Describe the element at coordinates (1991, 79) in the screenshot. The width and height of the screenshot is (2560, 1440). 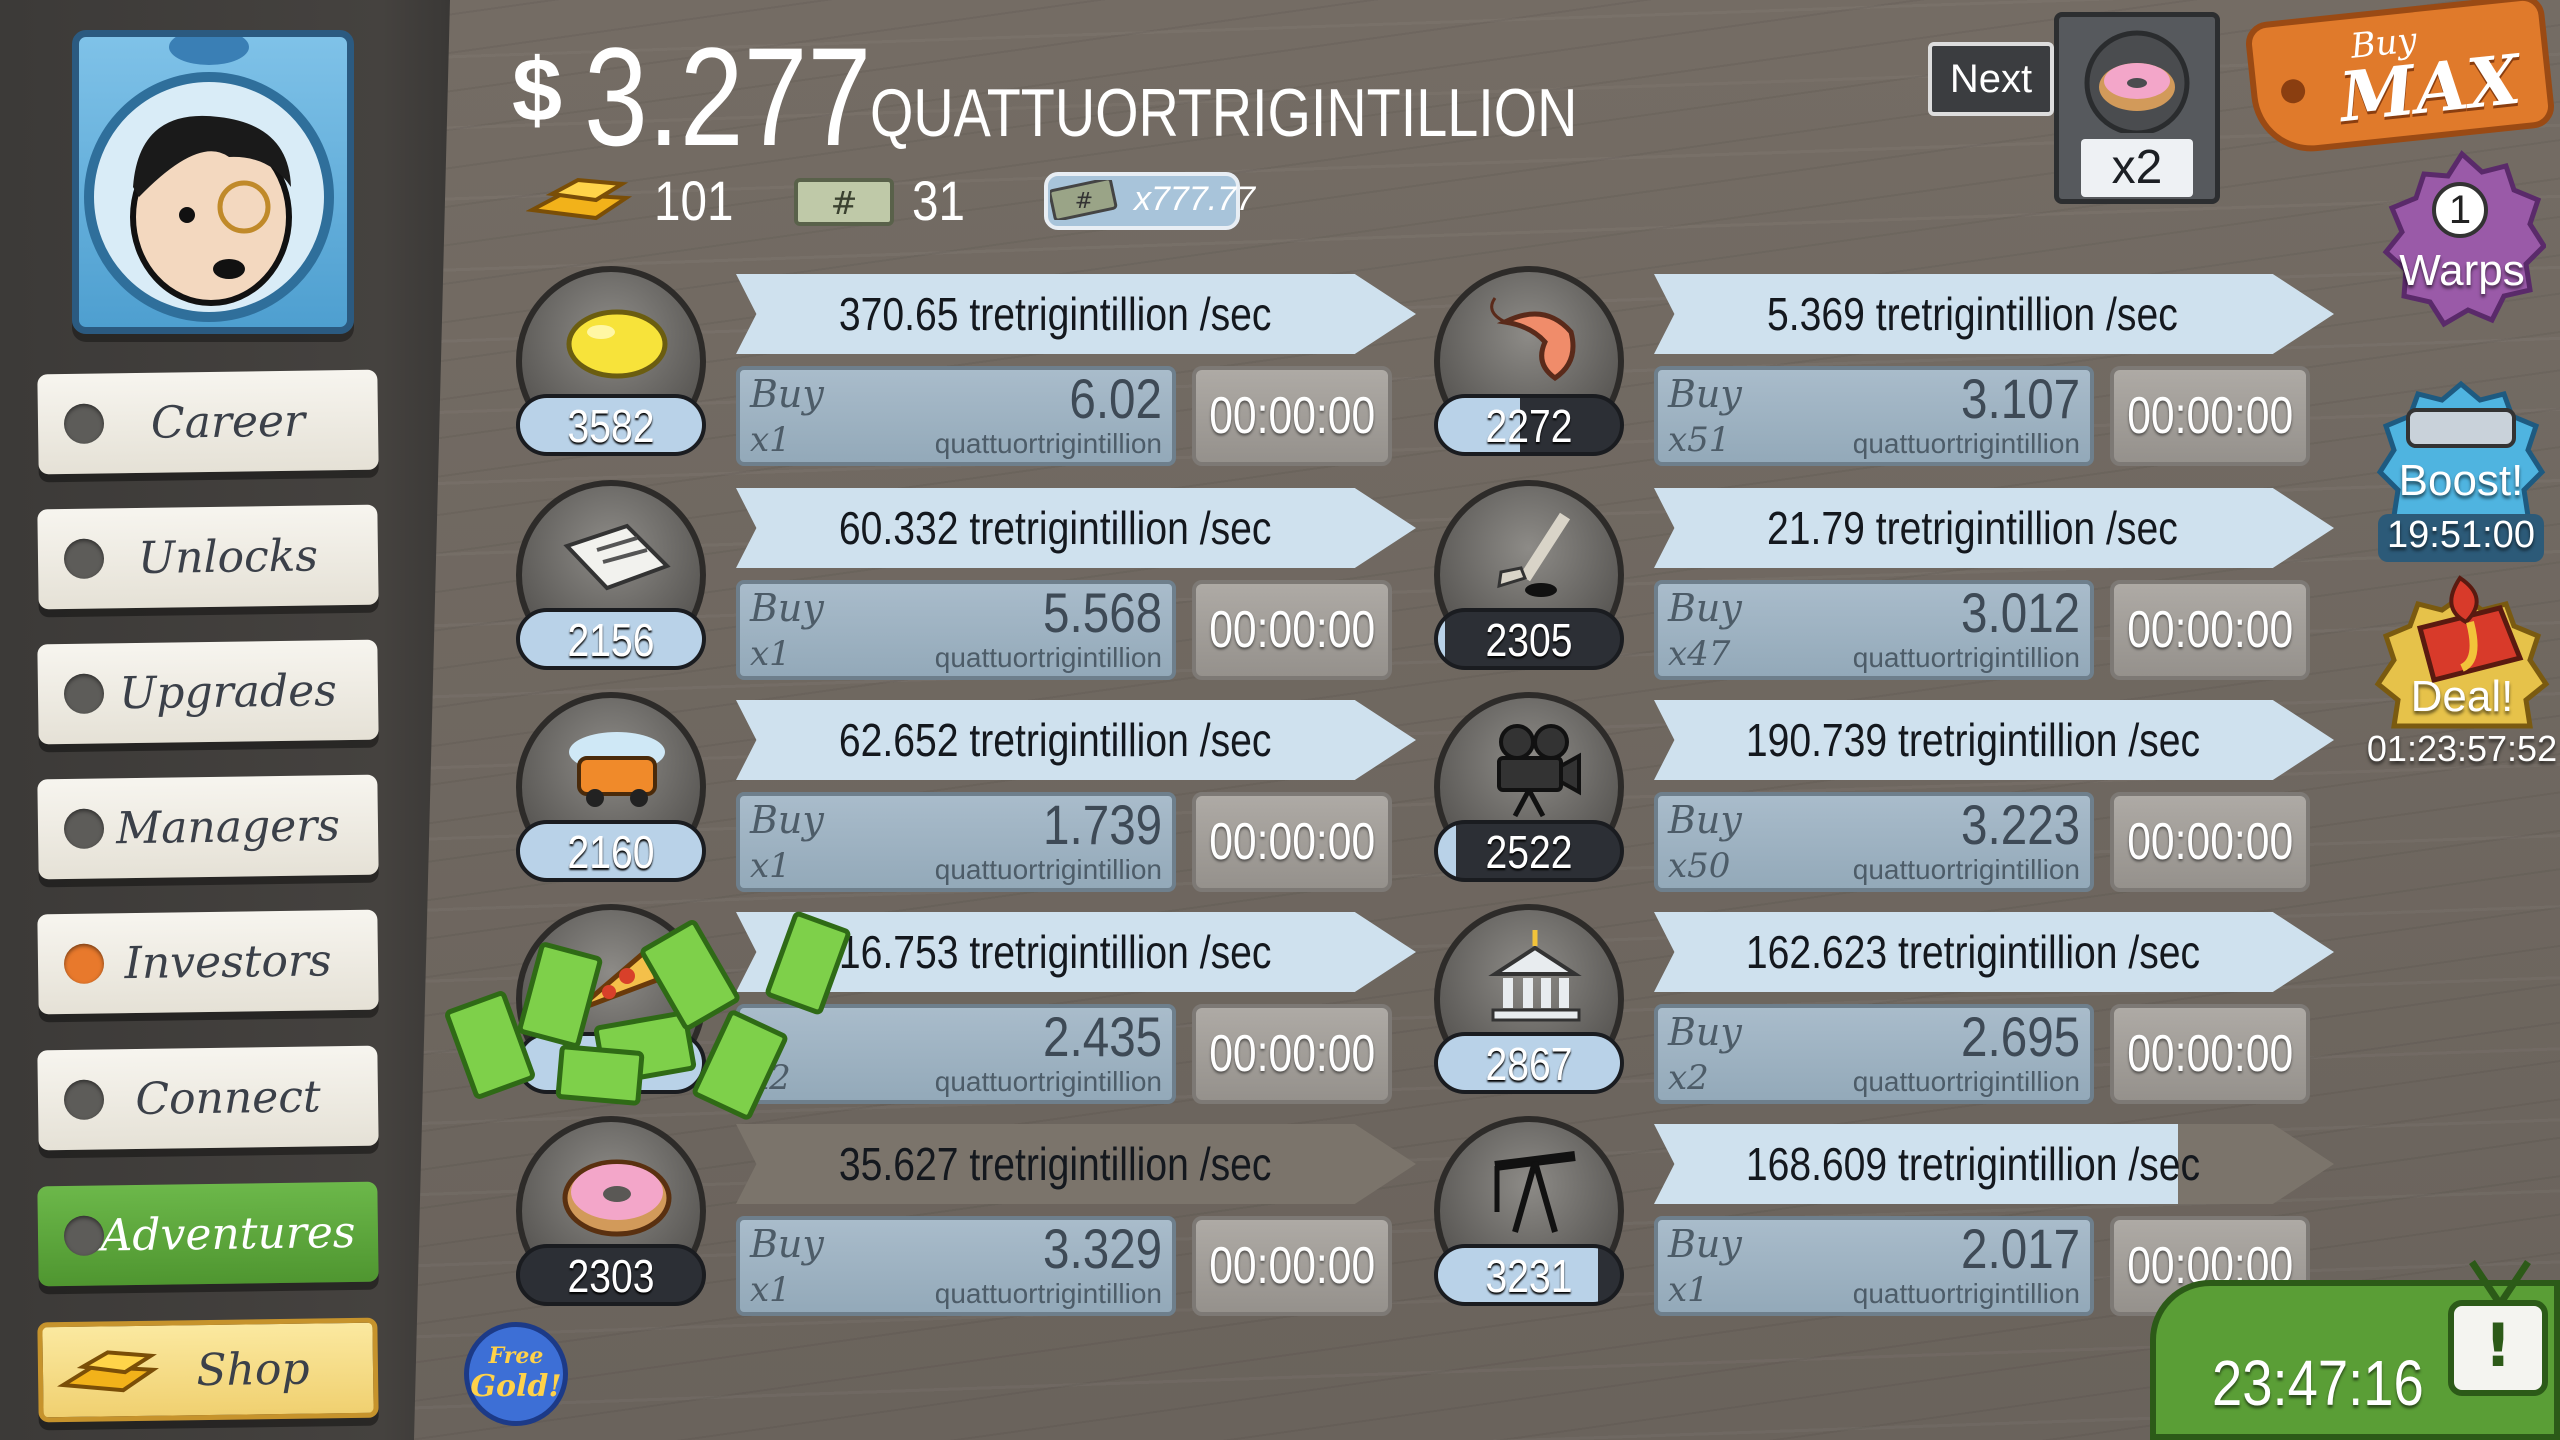
I see `next-button: Next` at that location.